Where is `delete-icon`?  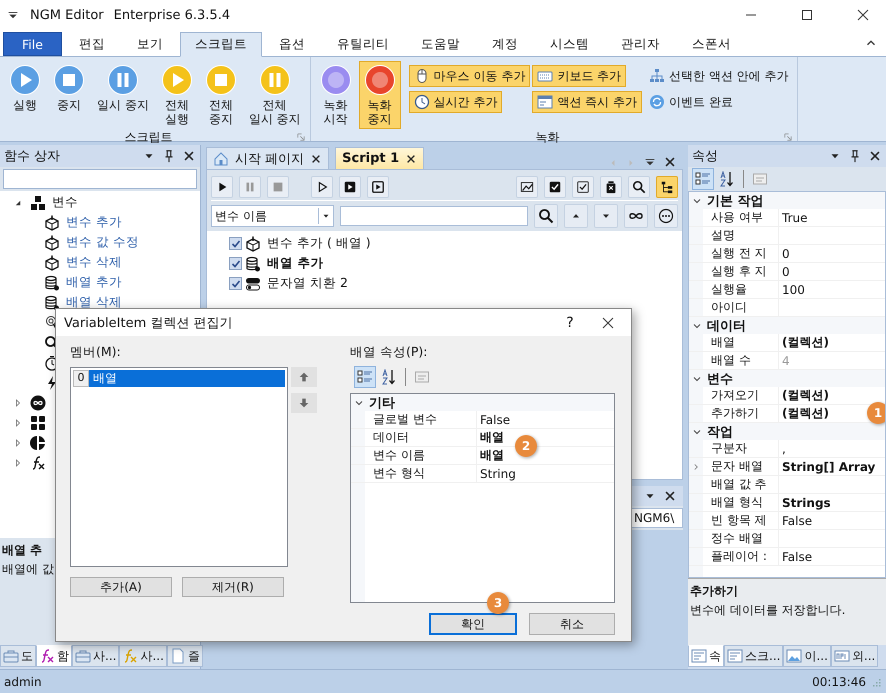 delete-icon is located at coordinates (611, 187).